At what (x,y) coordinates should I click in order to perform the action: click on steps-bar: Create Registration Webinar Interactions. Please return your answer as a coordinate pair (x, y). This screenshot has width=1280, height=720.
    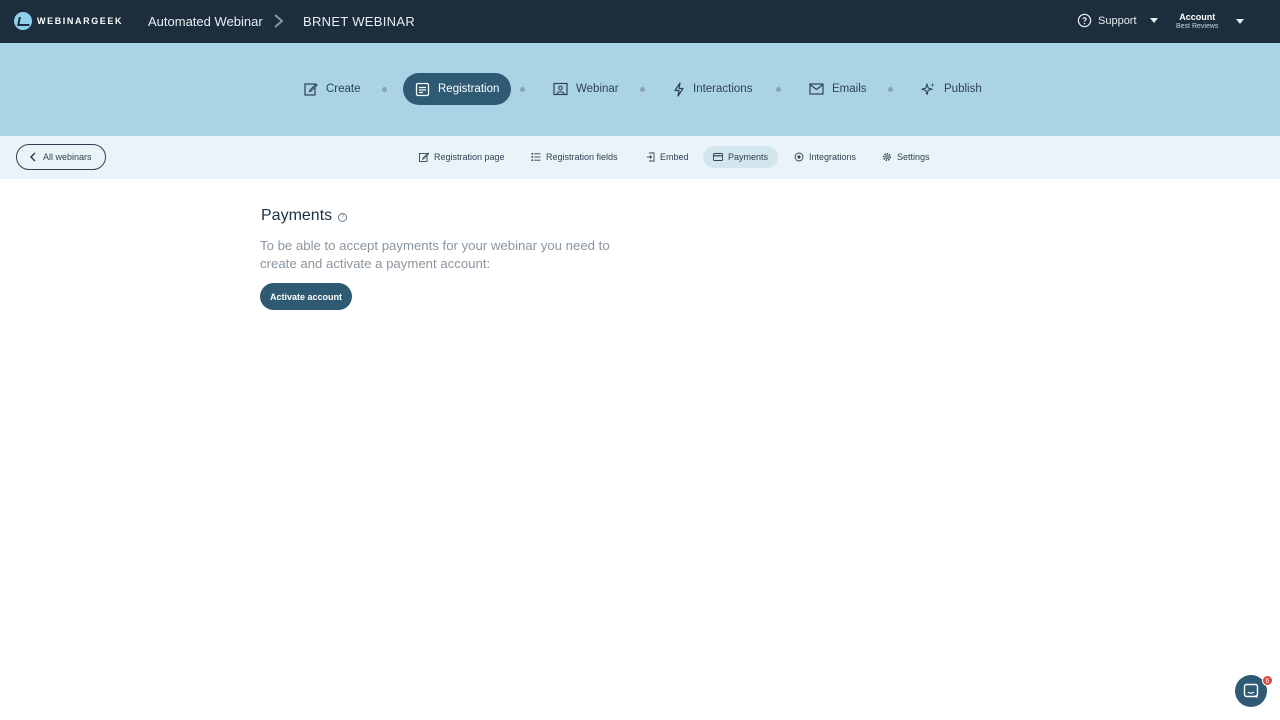
    Looking at the image, I should click on (640, 89).